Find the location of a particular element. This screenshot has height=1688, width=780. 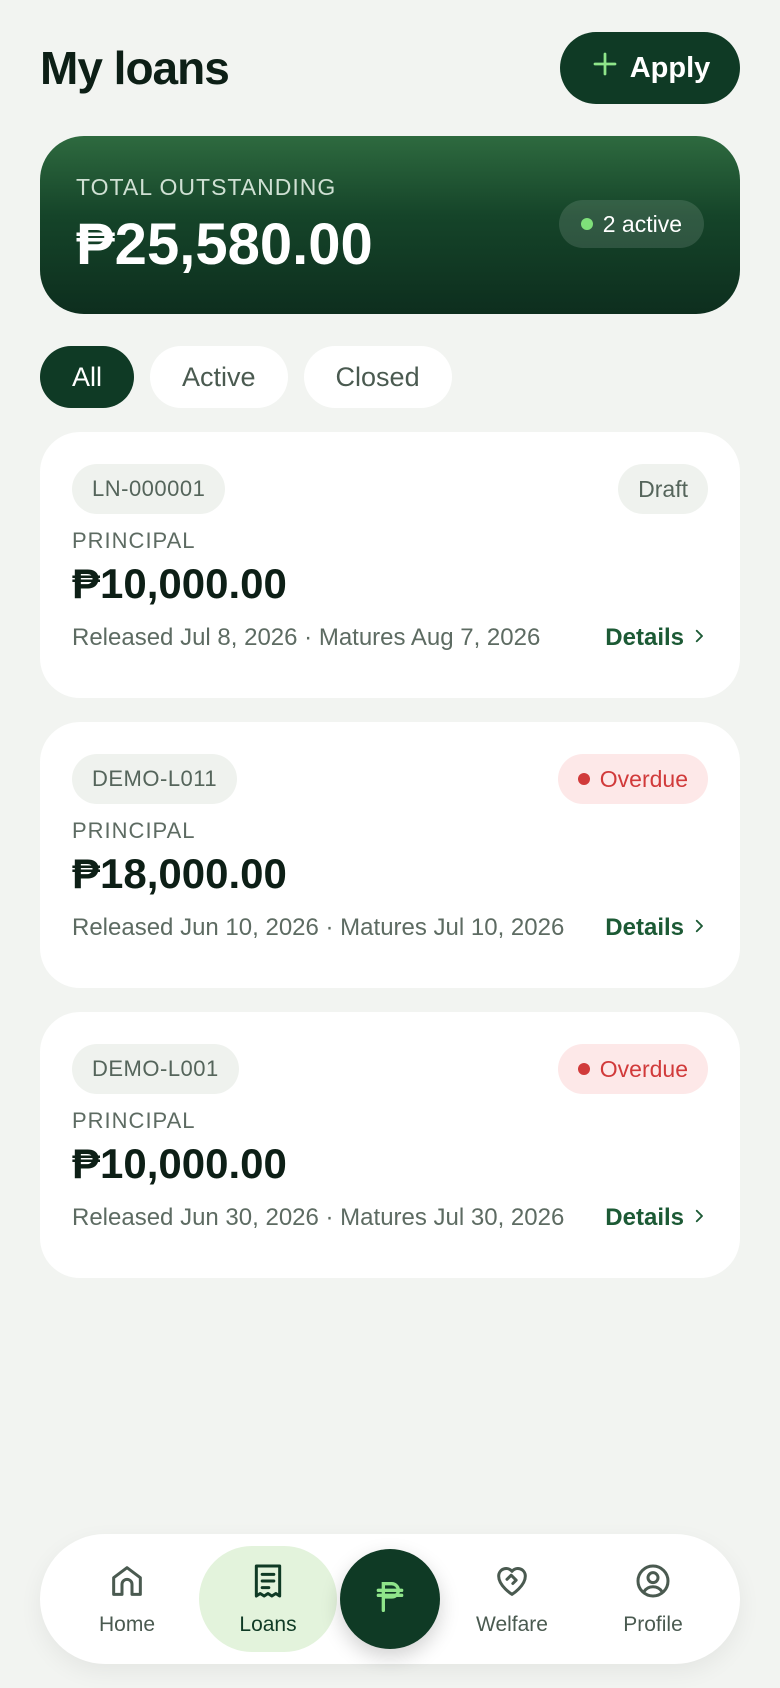

active-count-badge: 2 active is located at coordinates (631, 224).